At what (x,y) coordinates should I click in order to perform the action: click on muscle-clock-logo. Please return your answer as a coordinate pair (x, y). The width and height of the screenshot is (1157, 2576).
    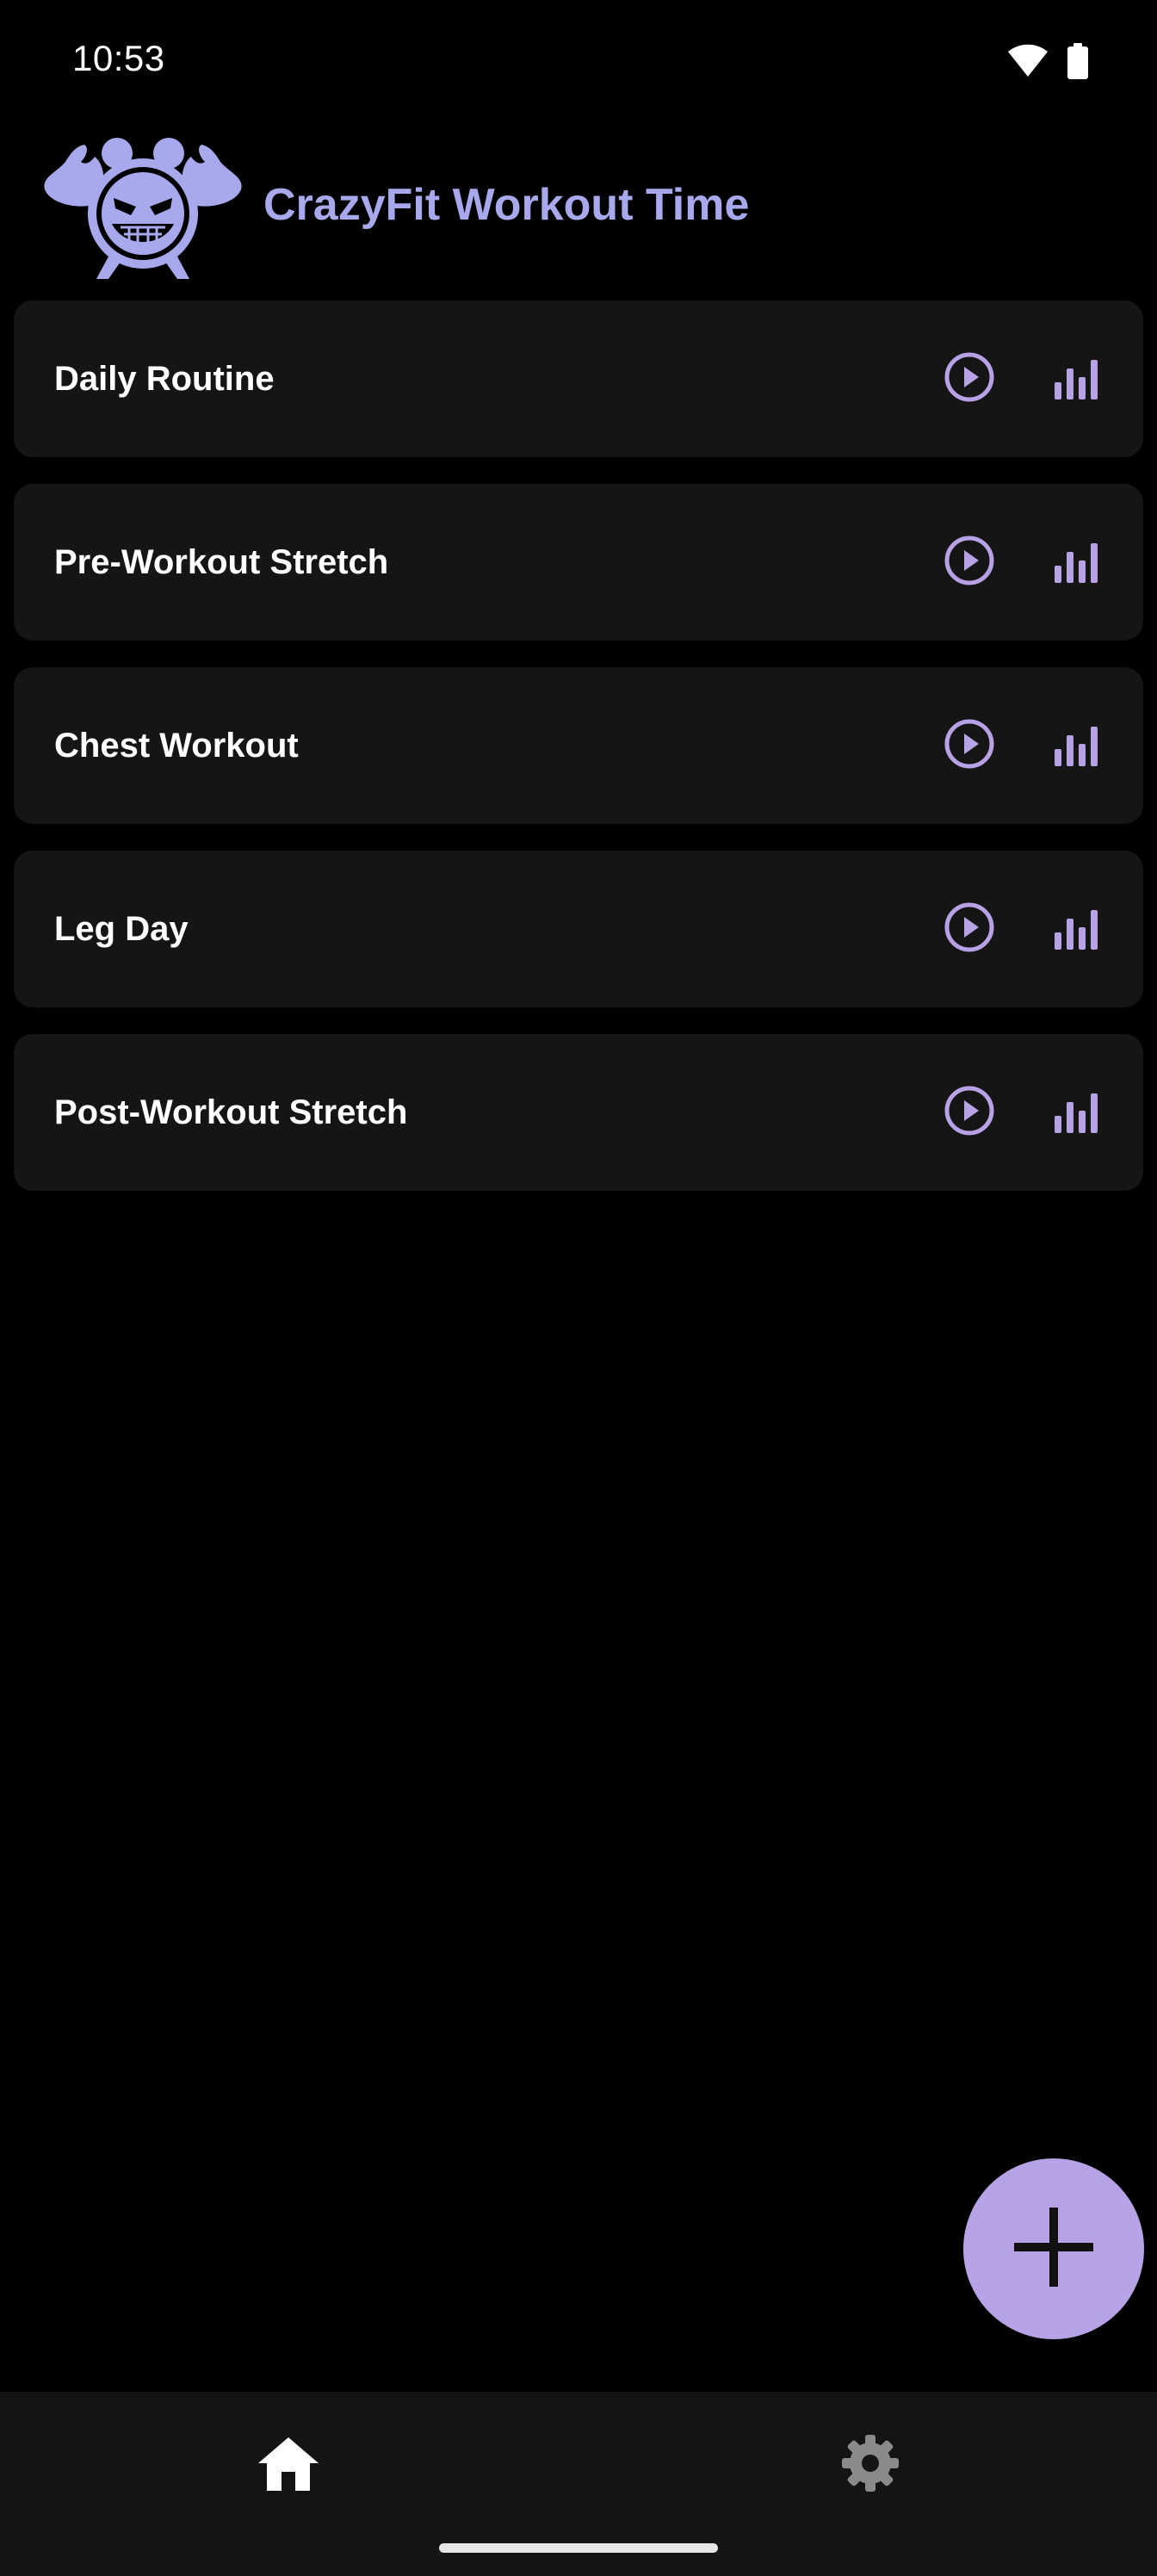
    Looking at the image, I should click on (142, 204).